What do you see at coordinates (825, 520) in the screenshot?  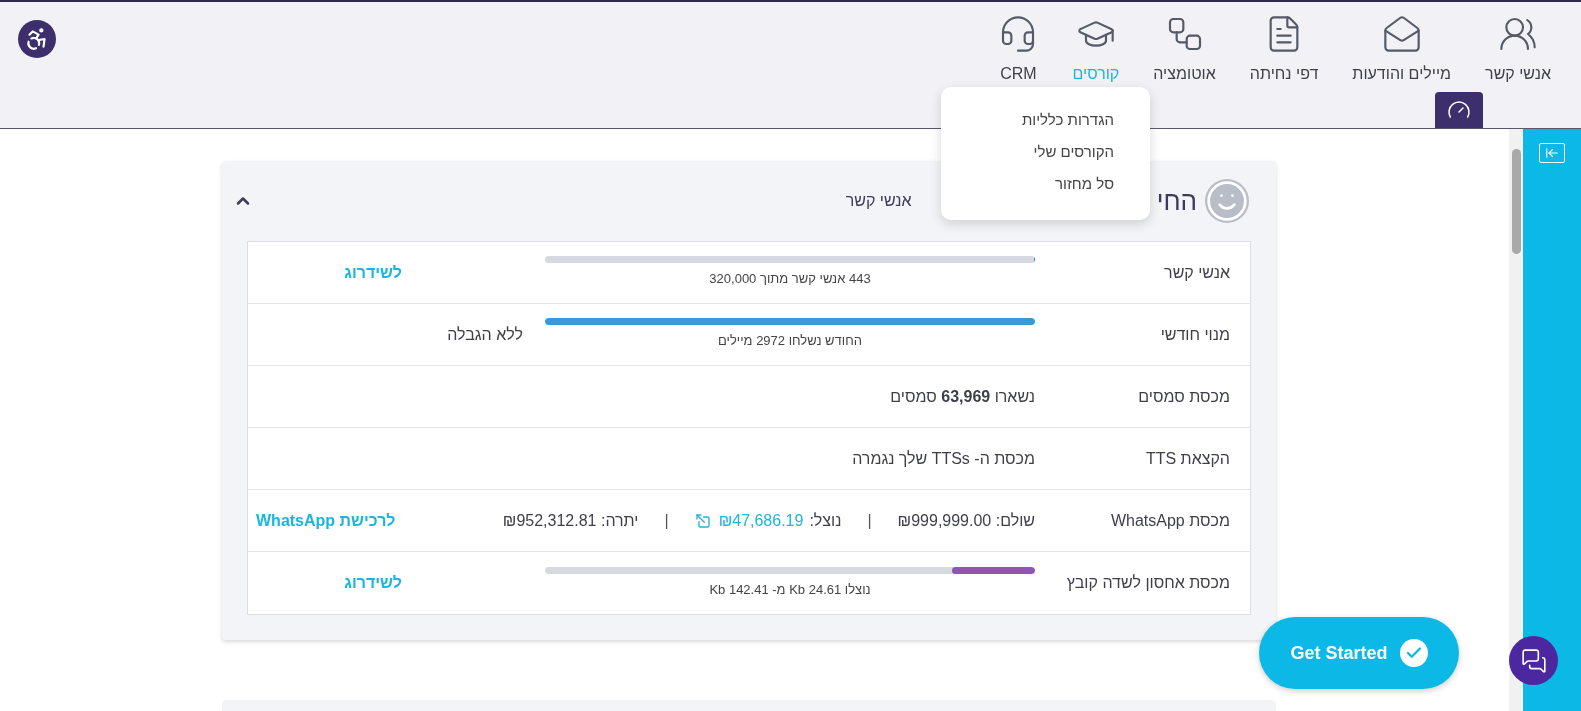 I see `used-label: נוצל:` at bounding box center [825, 520].